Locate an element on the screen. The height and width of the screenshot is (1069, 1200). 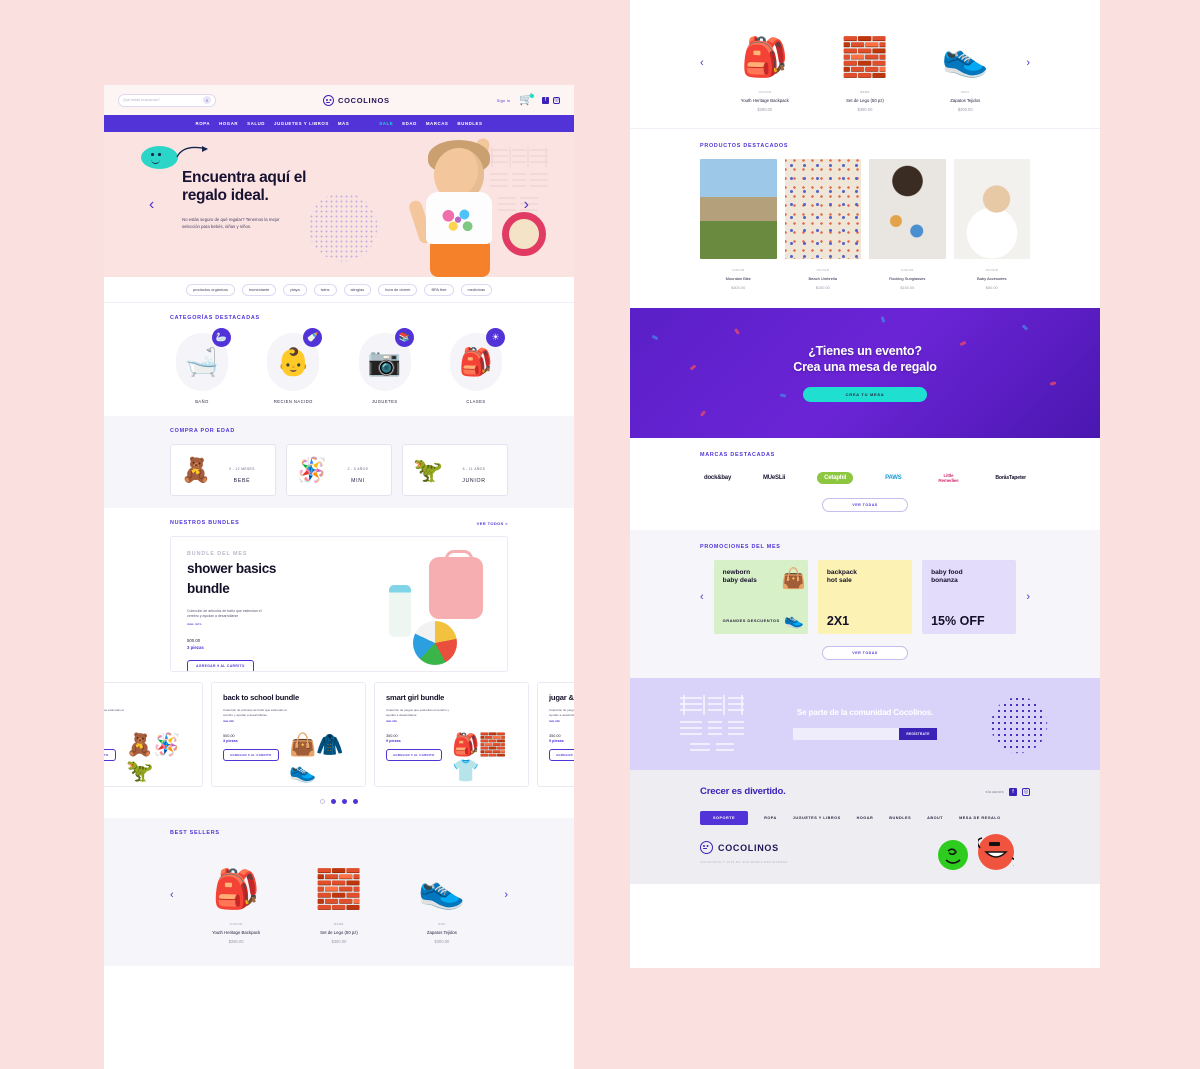
footer-link-soporte: SOPORTE is located at coordinates (724, 818).